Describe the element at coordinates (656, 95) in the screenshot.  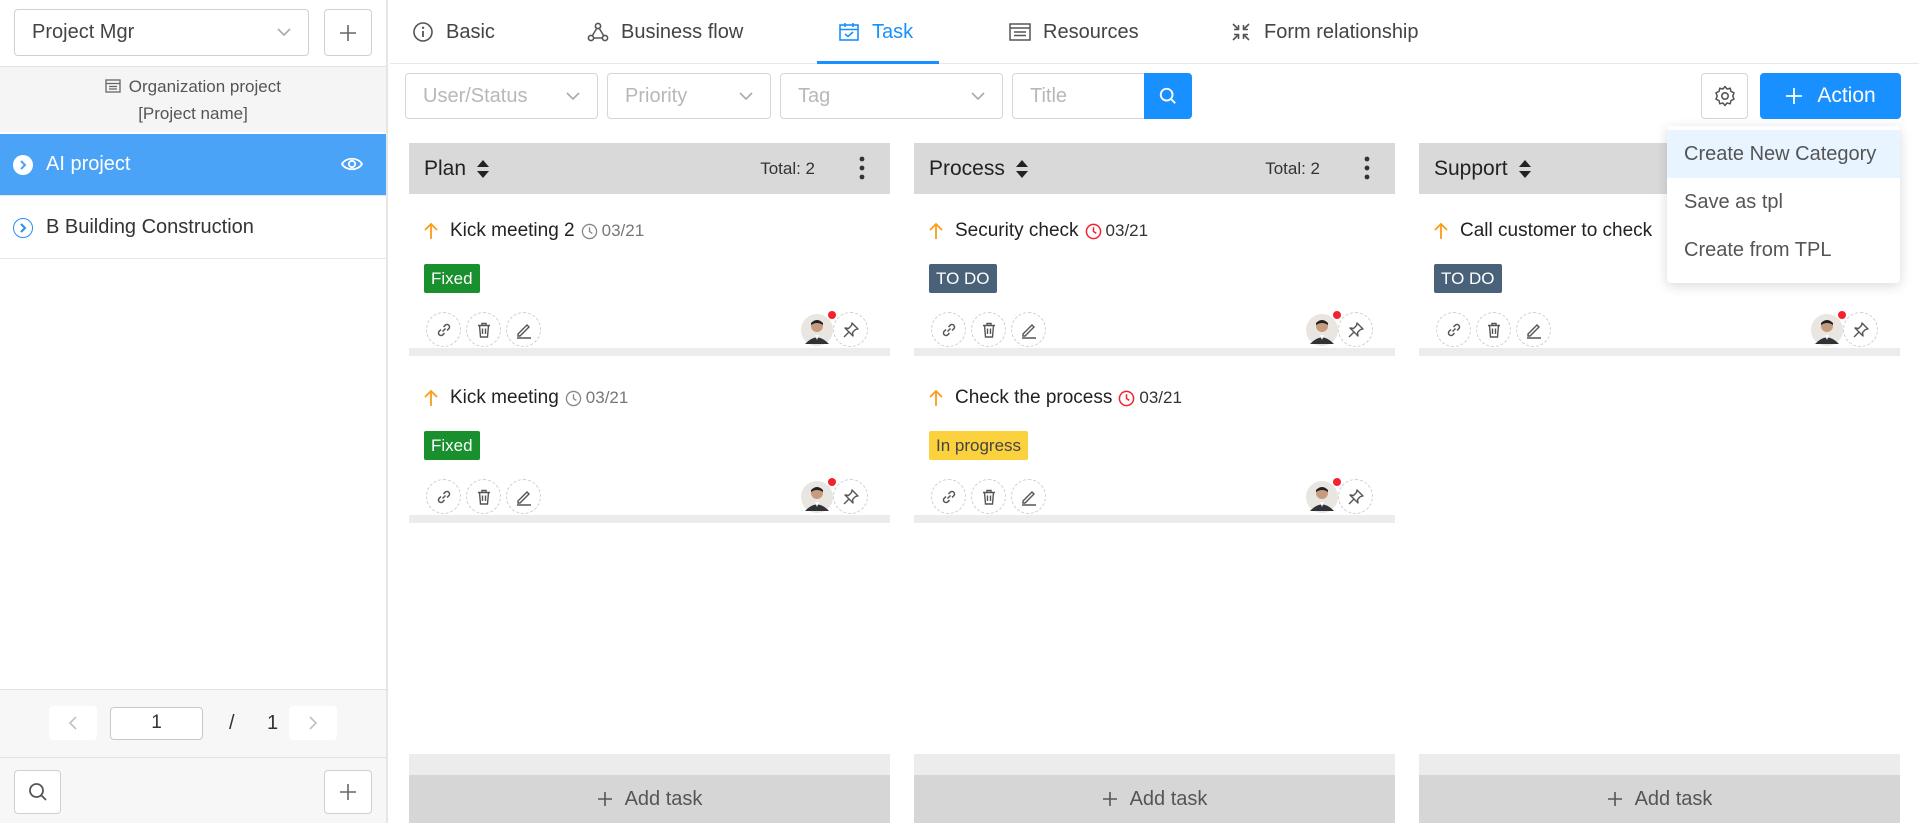
I see `priority-placeholder: Priority` at that location.